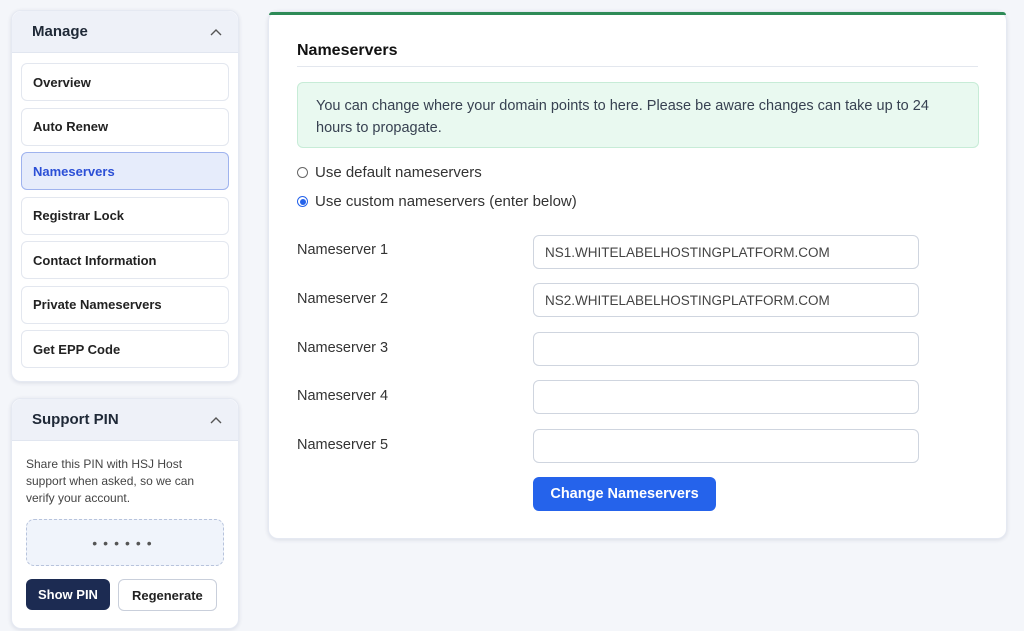 The width and height of the screenshot is (1024, 631). I want to click on page-title: Nameservers, so click(347, 50).